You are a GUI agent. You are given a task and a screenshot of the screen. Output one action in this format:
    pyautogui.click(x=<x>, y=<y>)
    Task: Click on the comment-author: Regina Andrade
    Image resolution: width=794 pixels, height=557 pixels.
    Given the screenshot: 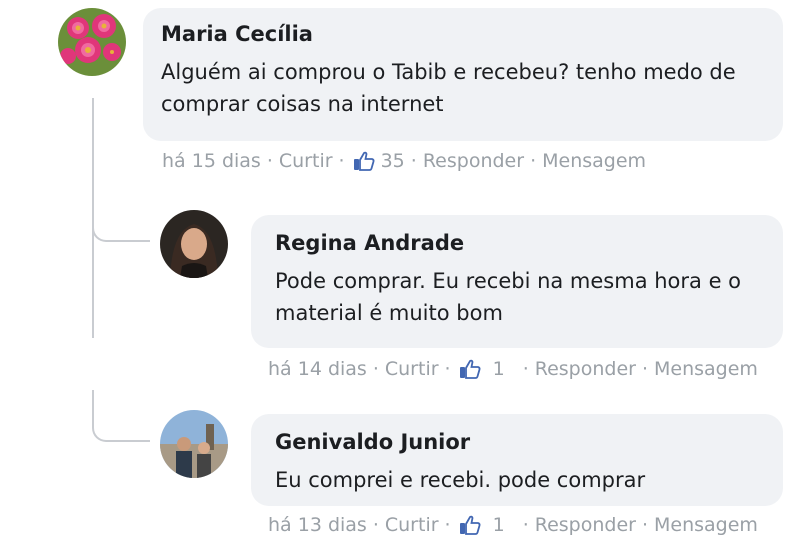 What is the action you would take?
    pyautogui.click(x=517, y=243)
    